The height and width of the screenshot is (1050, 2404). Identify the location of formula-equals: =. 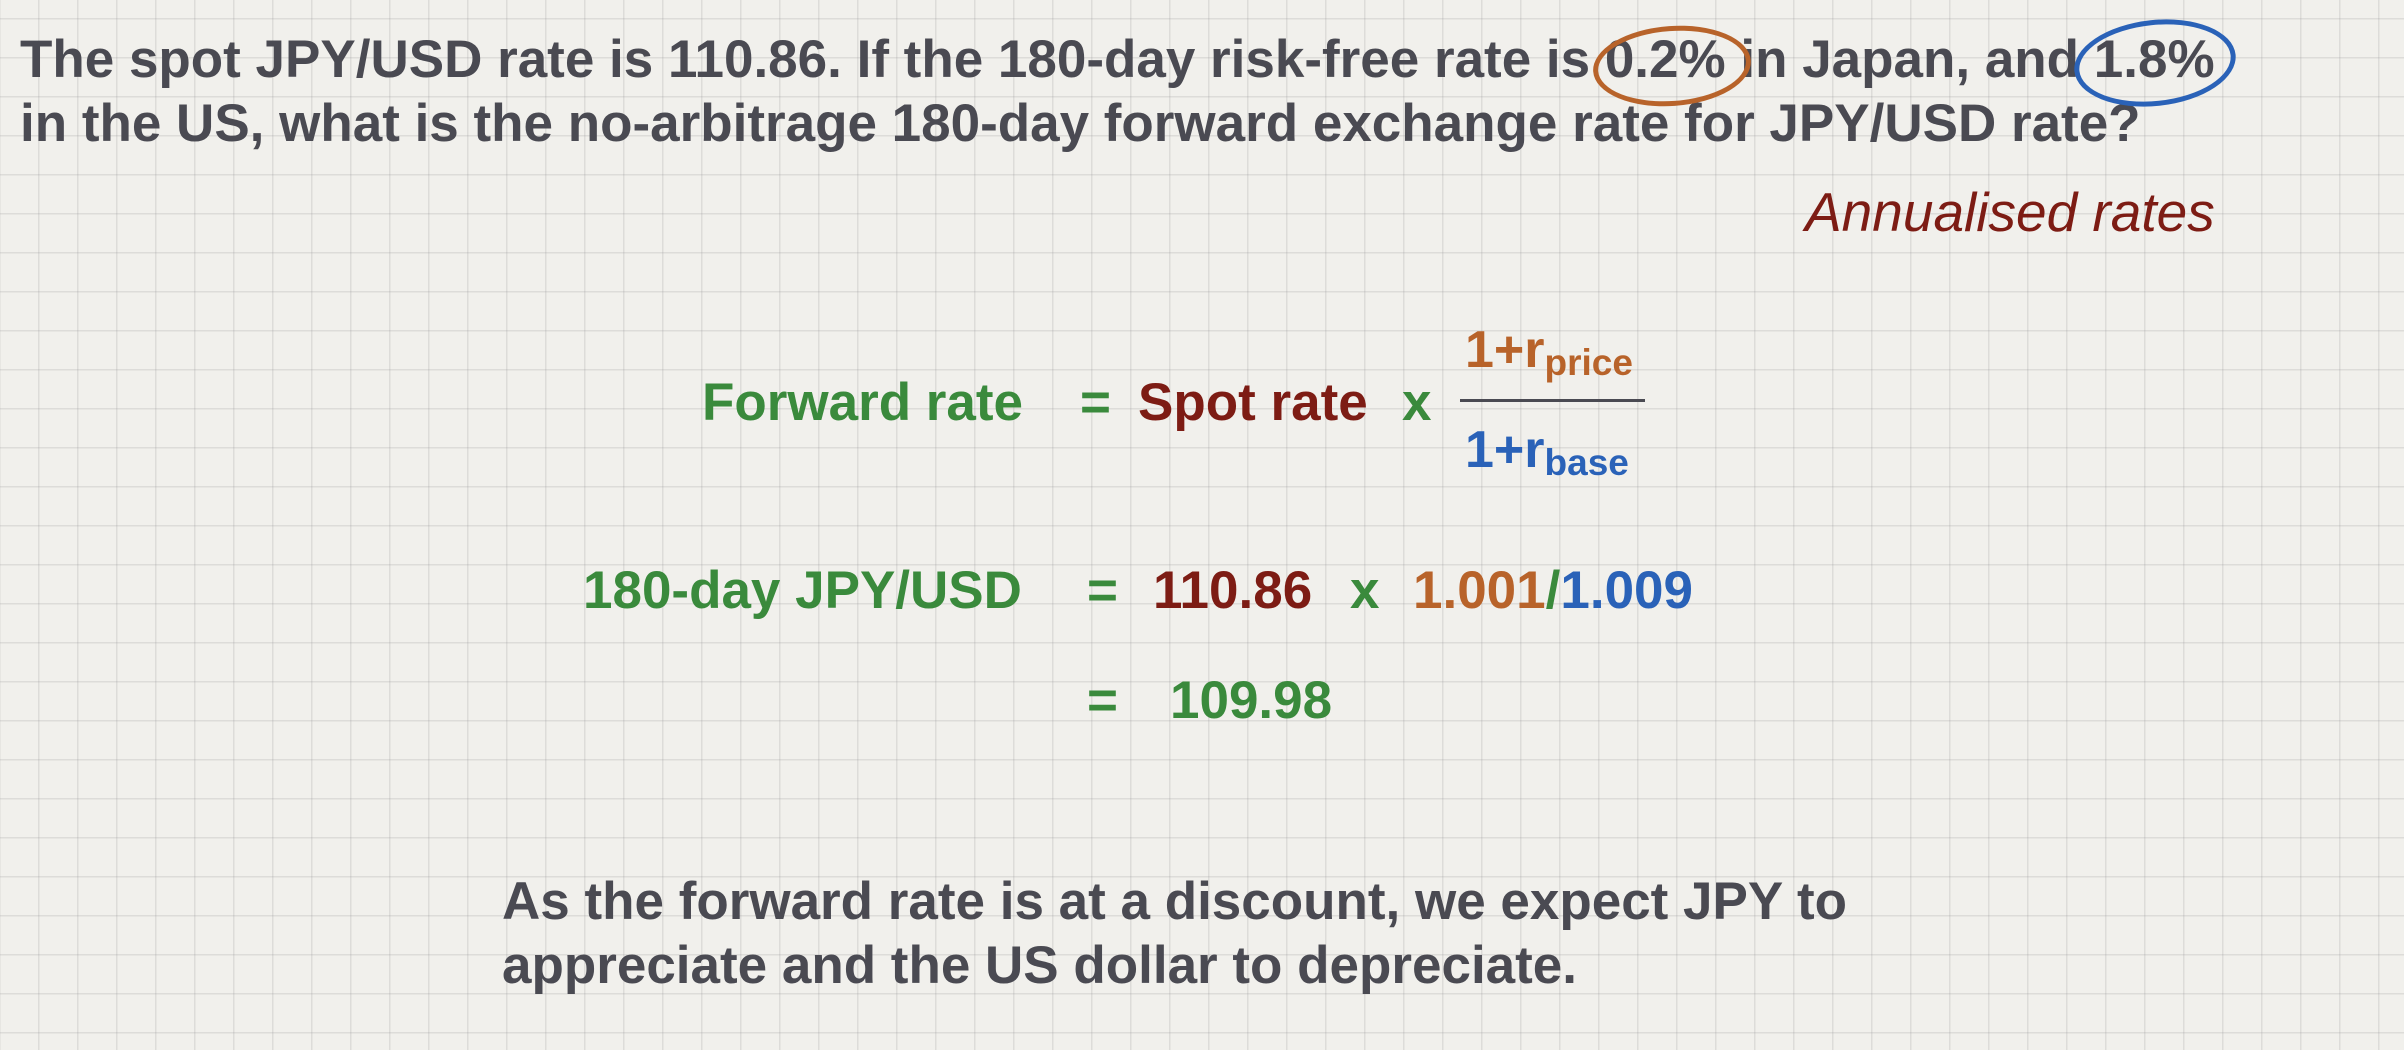
(1095, 402).